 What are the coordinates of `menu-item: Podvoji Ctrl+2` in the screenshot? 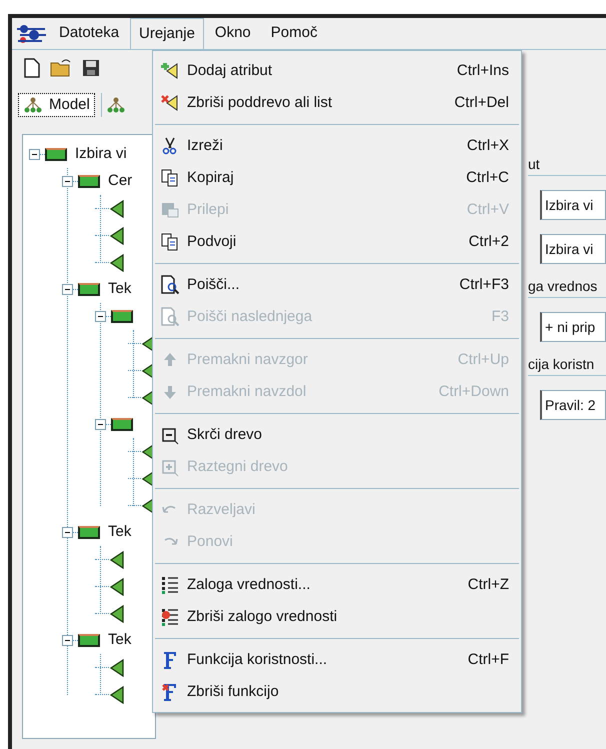 It's located at (337, 242).